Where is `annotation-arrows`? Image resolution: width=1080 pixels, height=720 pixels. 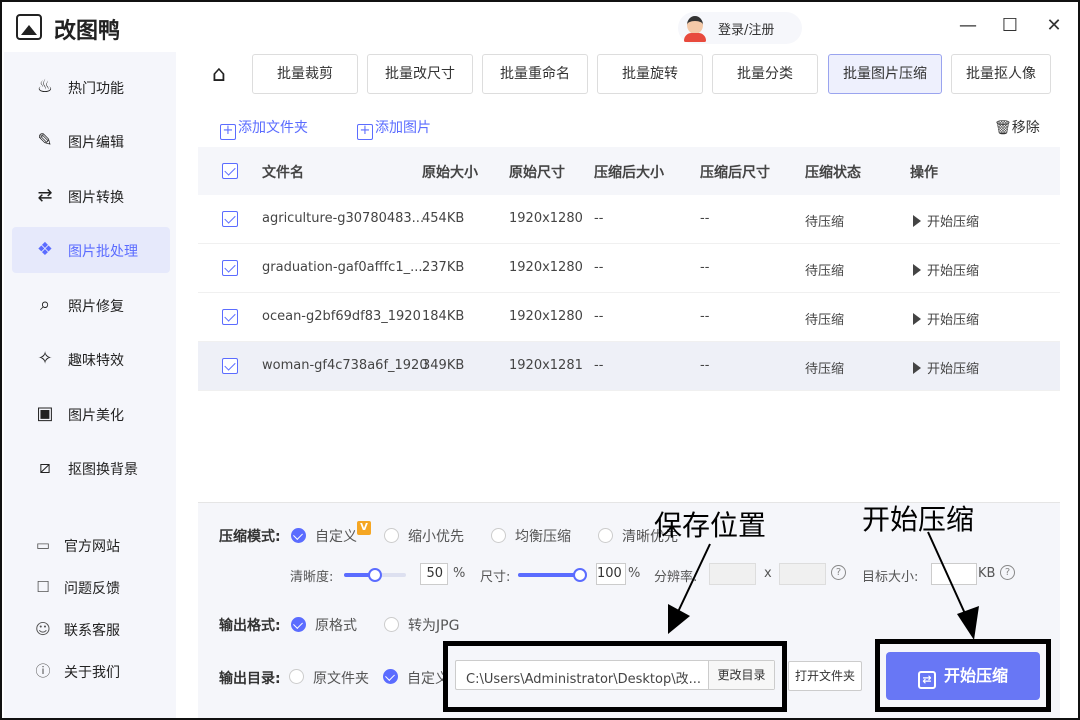
annotation-arrows is located at coordinates (823, 585).